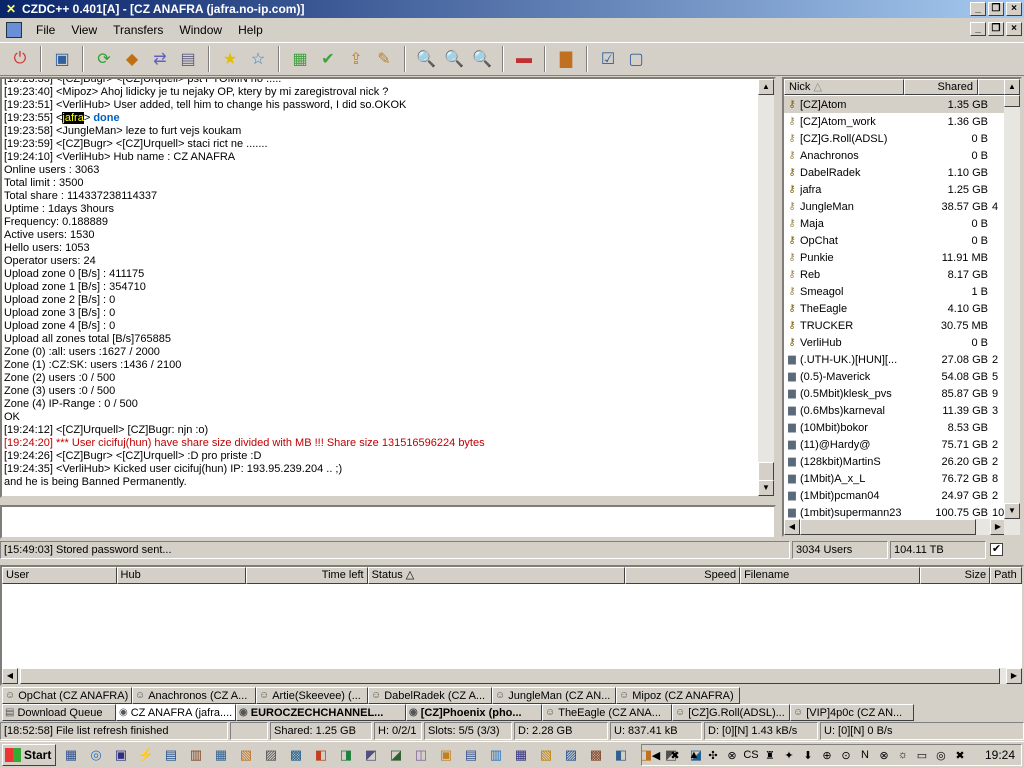  I want to click on app-icon: ▨, so click(571, 755).